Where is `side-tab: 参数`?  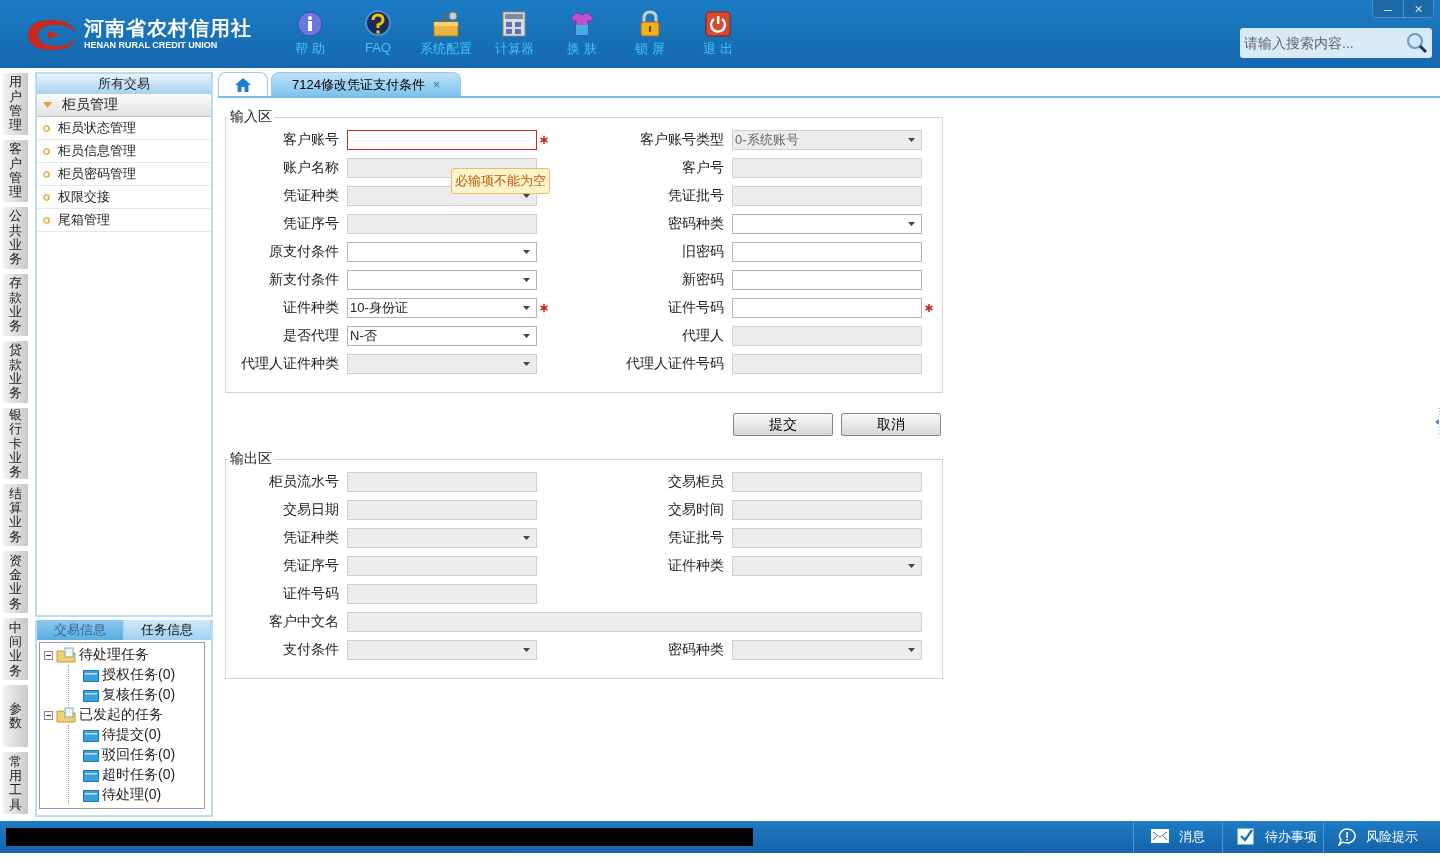 side-tab: 参数 is located at coordinates (15, 716).